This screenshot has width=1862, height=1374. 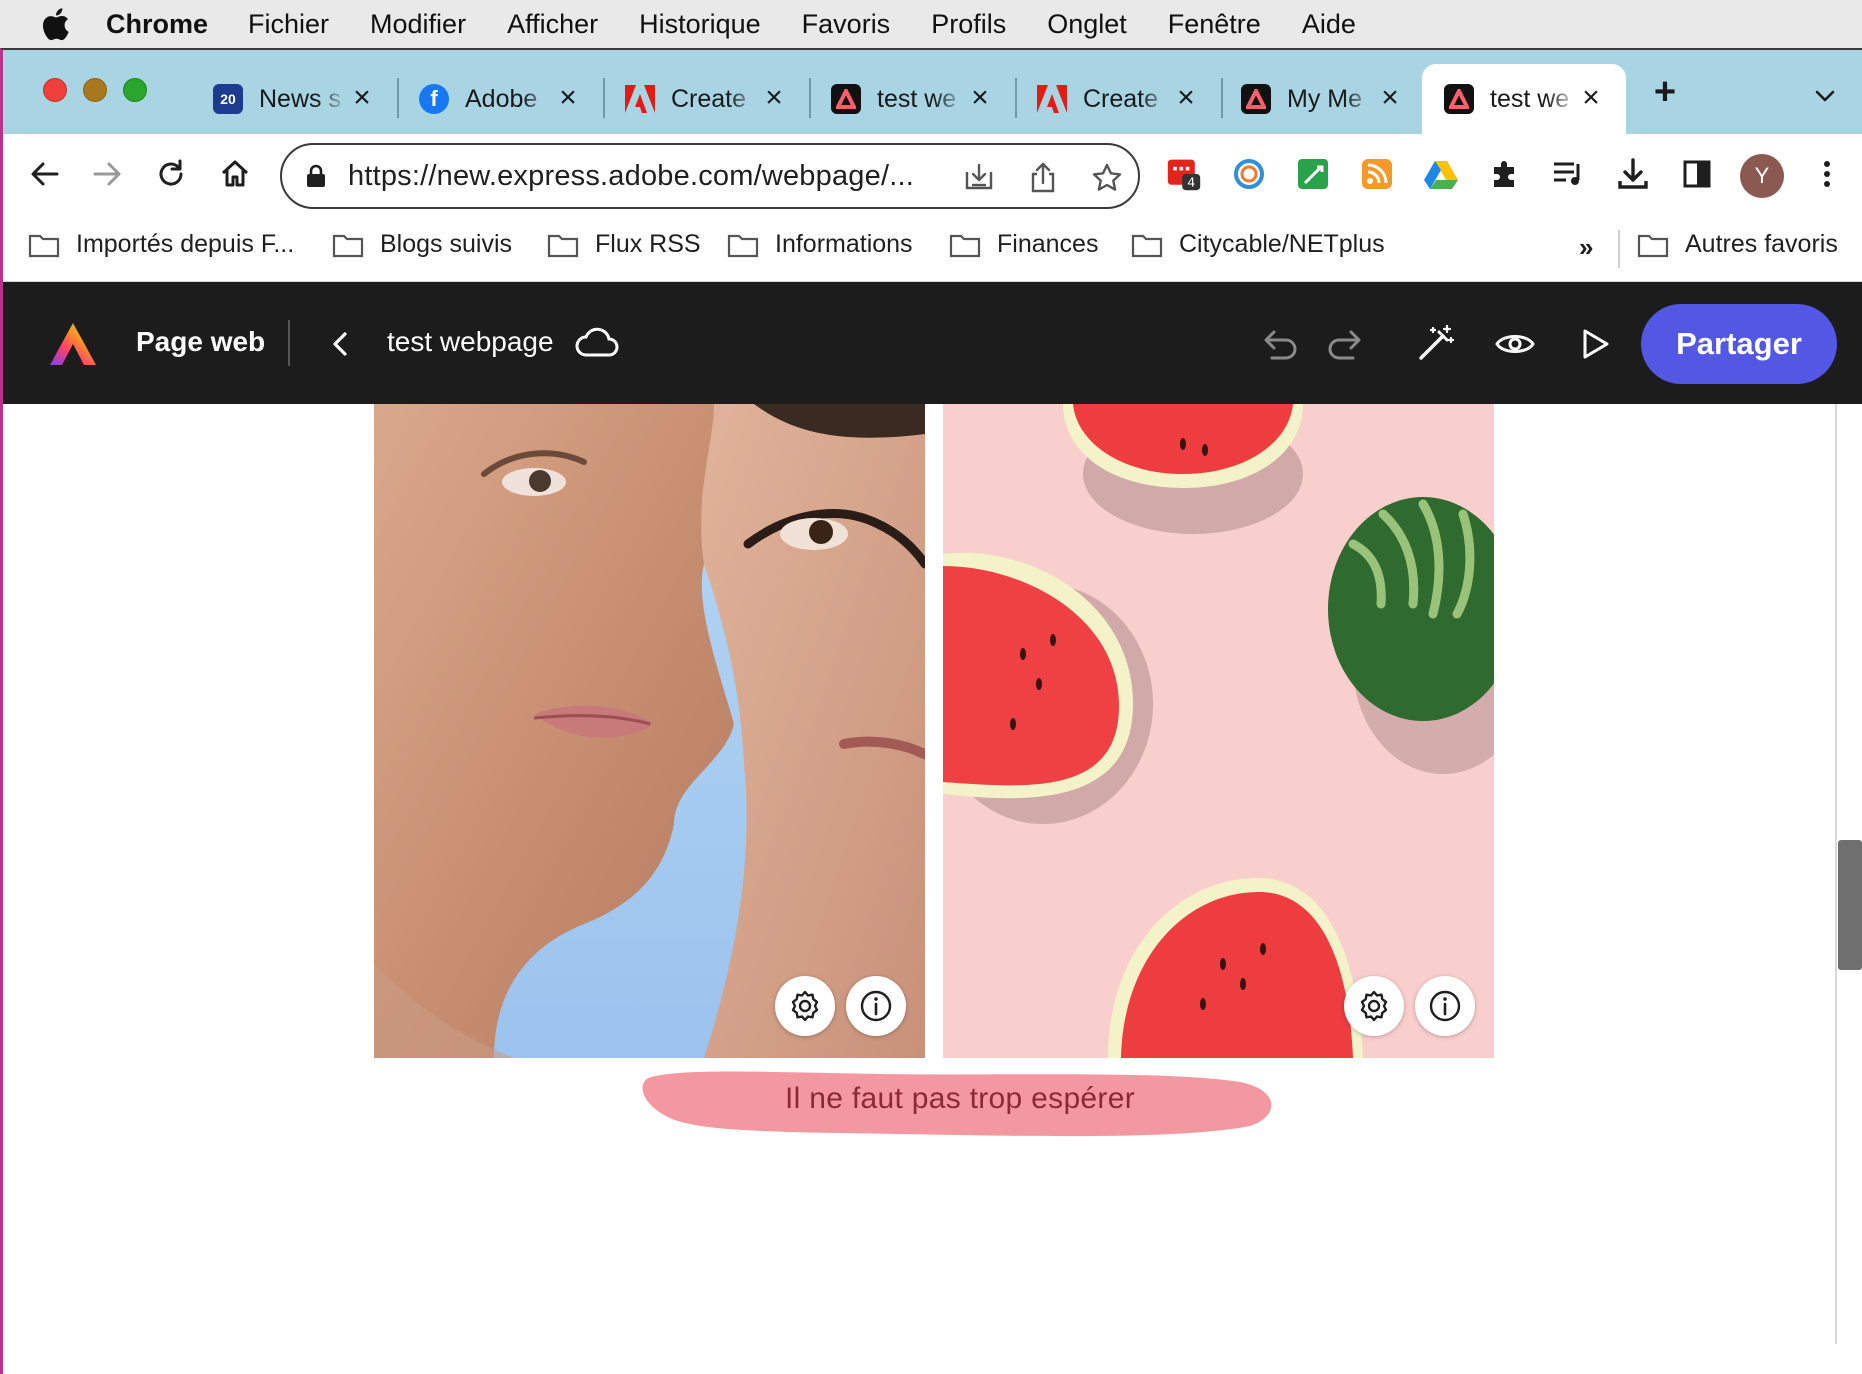 What do you see at coordinates (1850, 905) in the screenshot?
I see `scrollbar-thumb` at bounding box center [1850, 905].